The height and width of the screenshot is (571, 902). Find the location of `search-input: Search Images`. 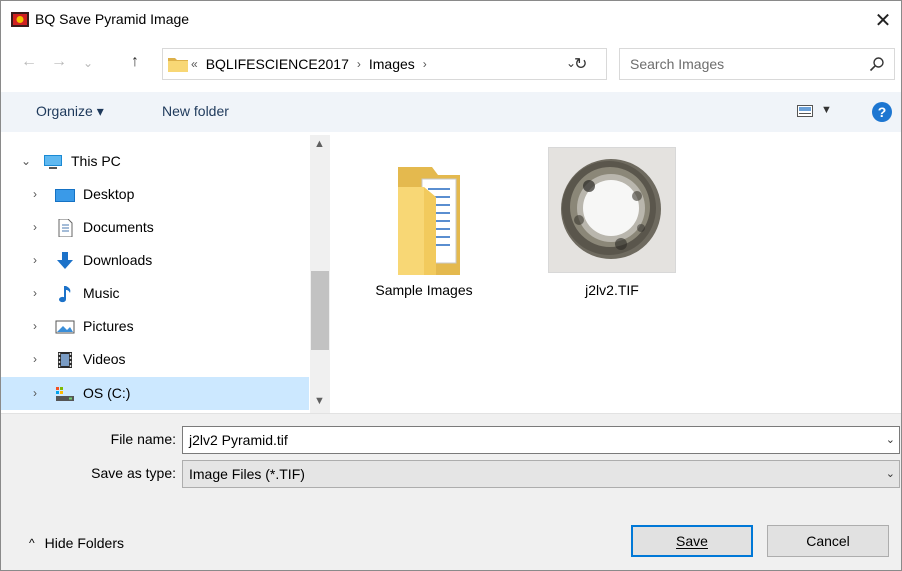

search-input: Search Images is located at coordinates (677, 64).